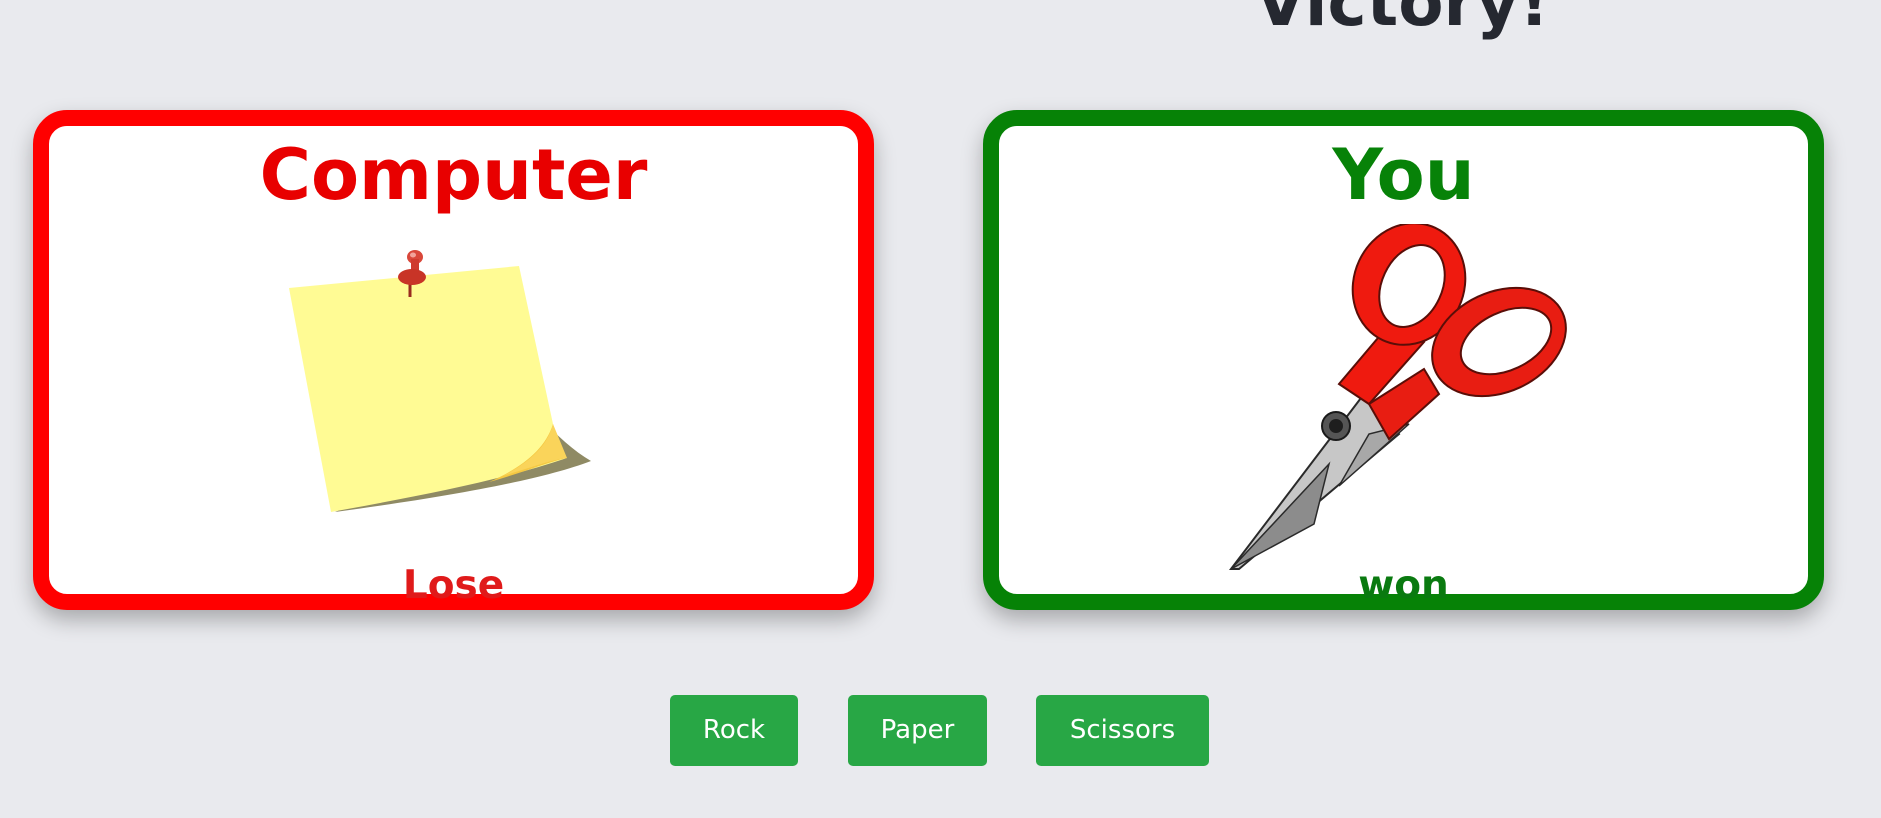  What do you see at coordinates (734, 730) in the screenshot?
I see `rock-button: Rock` at bounding box center [734, 730].